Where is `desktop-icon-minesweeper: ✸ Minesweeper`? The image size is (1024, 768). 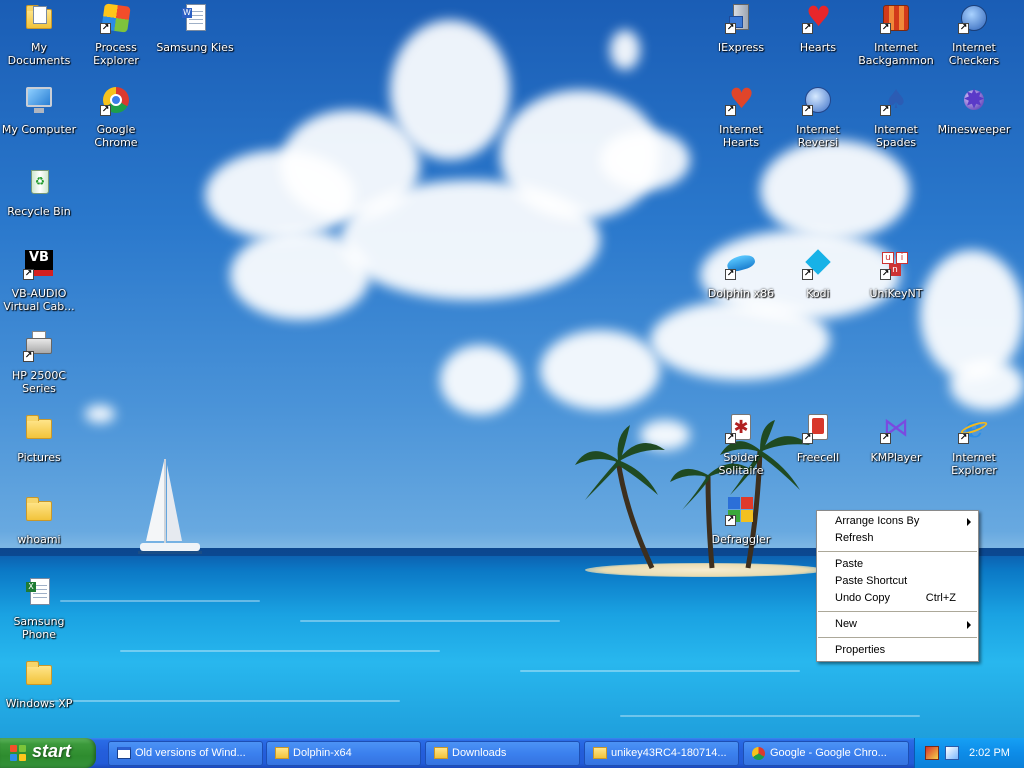
desktop-icon-minesweeper: ✸ Minesweeper is located at coordinates (974, 110).